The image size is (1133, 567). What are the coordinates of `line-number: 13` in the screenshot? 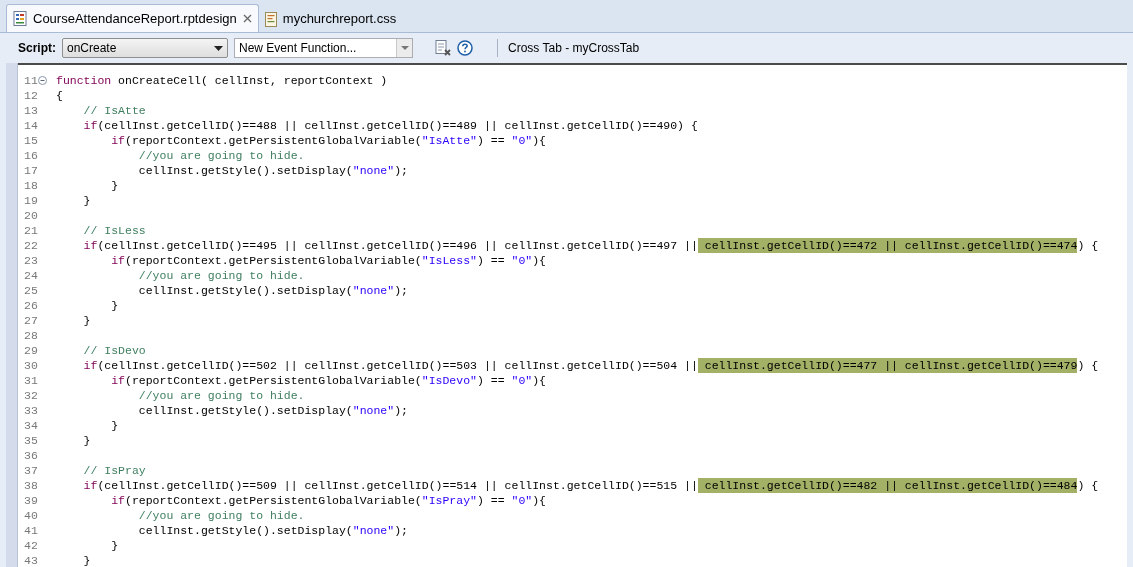 It's located at (31, 110).